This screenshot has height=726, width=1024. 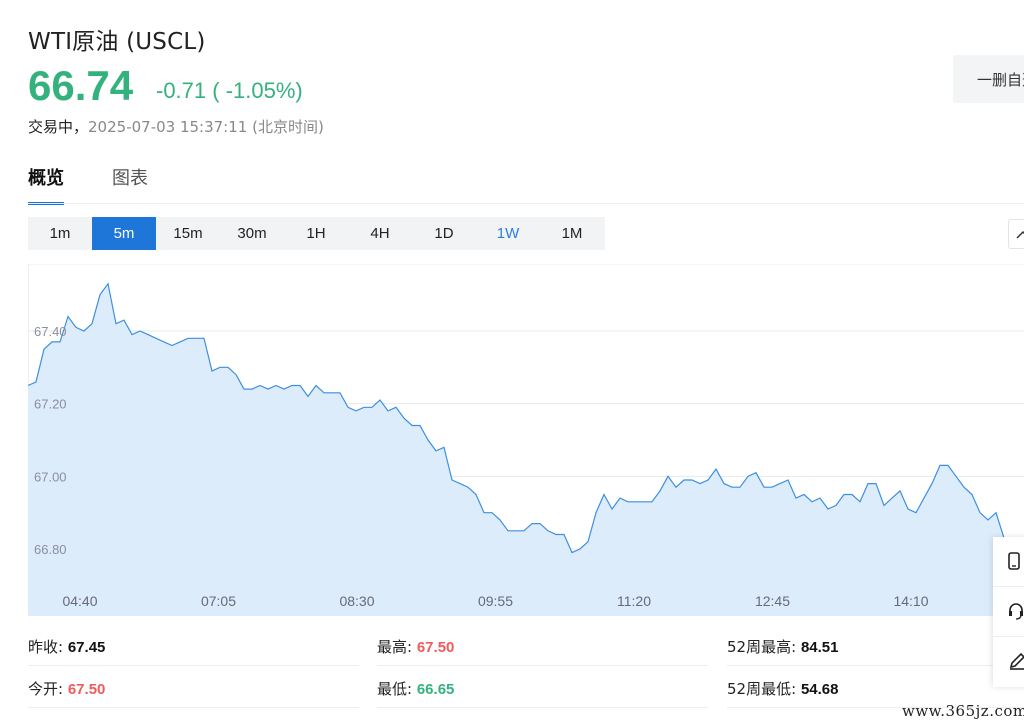 What do you see at coordinates (229, 90) in the screenshot?
I see `price-change: -0.71 ( -1.05%)` at bounding box center [229, 90].